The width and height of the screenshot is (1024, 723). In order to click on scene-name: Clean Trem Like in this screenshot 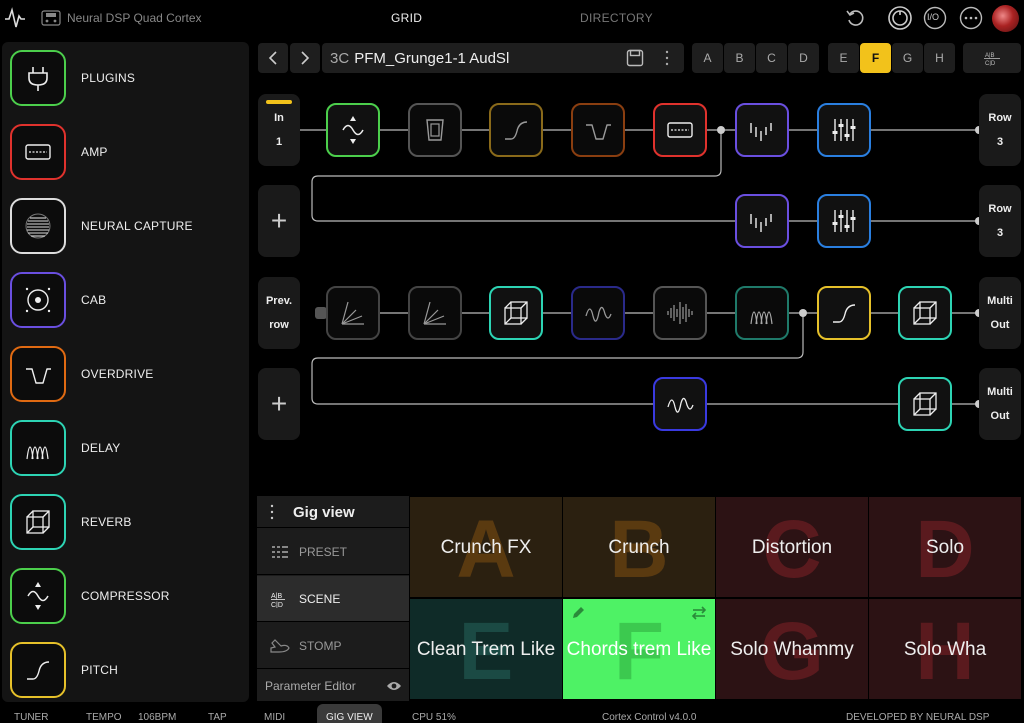, I will do `click(486, 649)`.